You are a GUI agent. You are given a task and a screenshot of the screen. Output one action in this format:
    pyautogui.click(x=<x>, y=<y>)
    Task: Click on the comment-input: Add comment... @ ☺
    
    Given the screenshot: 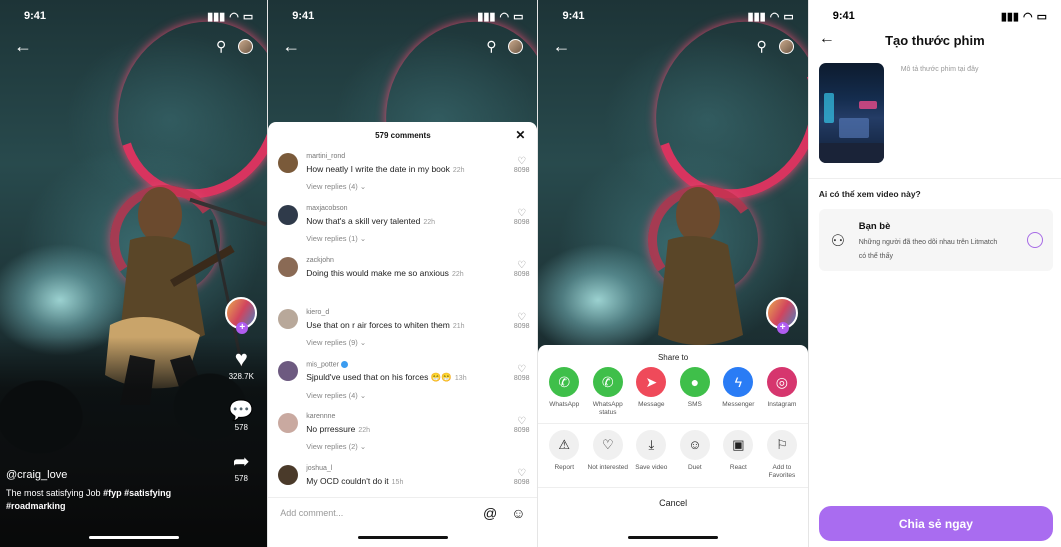 What is the action you would take?
    pyautogui.click(x=403, y=512)
    